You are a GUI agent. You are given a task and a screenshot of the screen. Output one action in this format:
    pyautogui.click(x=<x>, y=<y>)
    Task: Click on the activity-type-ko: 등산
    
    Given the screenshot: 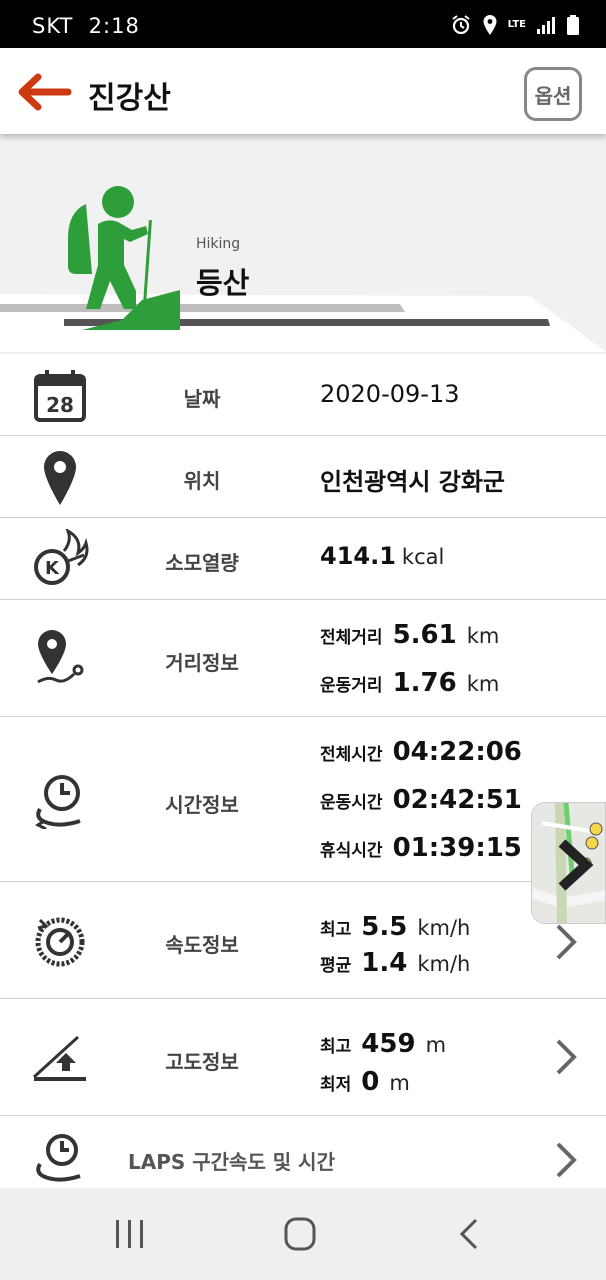 What is the action you would take?
    pyautogui.click(x=223, y=283)
    